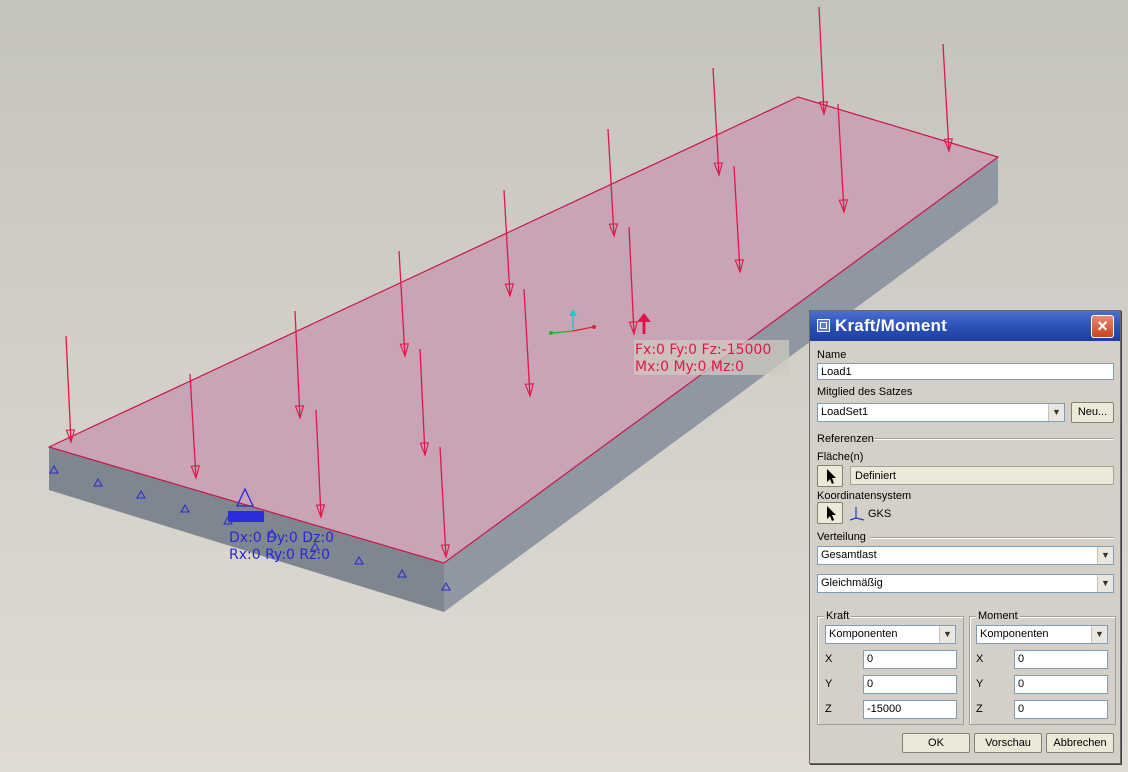 The image size is (1128, 772). I want to click on force-mode-value: Komponenten, so click(863, 634).